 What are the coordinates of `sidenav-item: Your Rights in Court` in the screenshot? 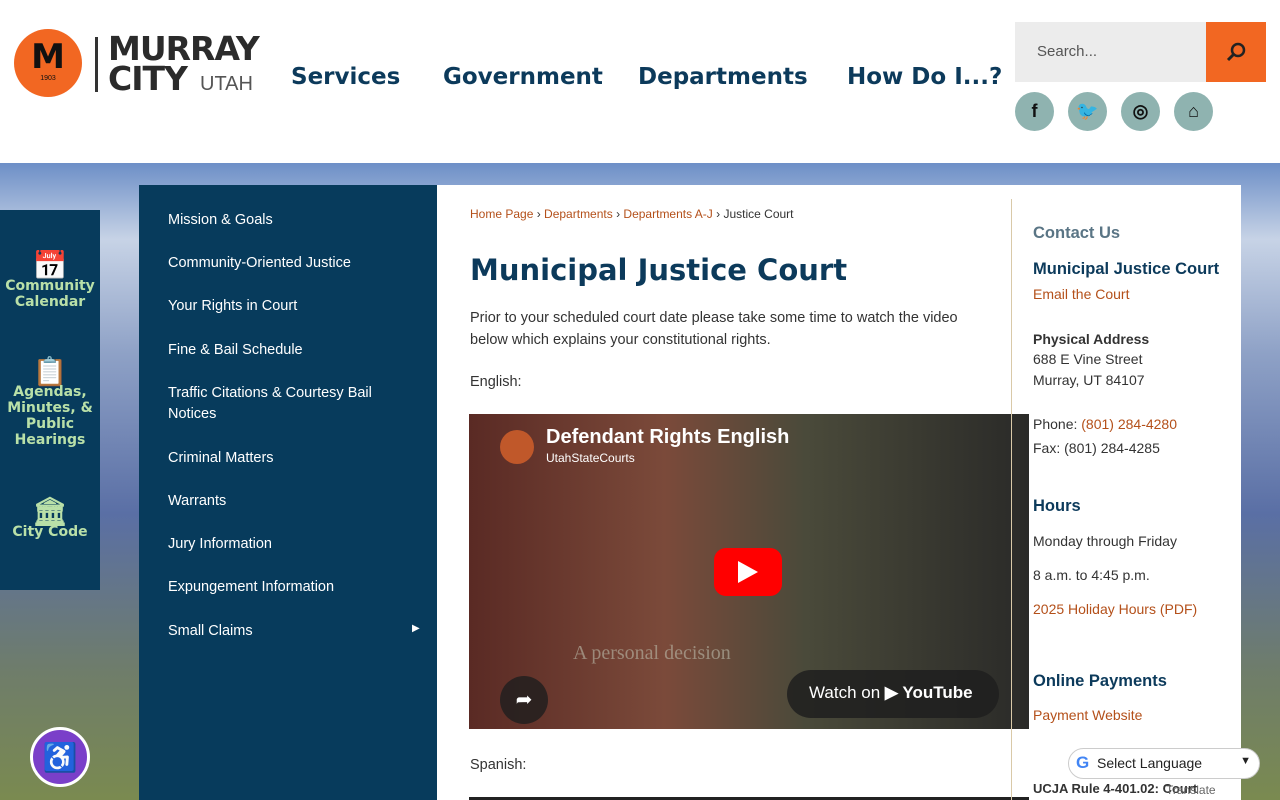 It's located at (288, 306).